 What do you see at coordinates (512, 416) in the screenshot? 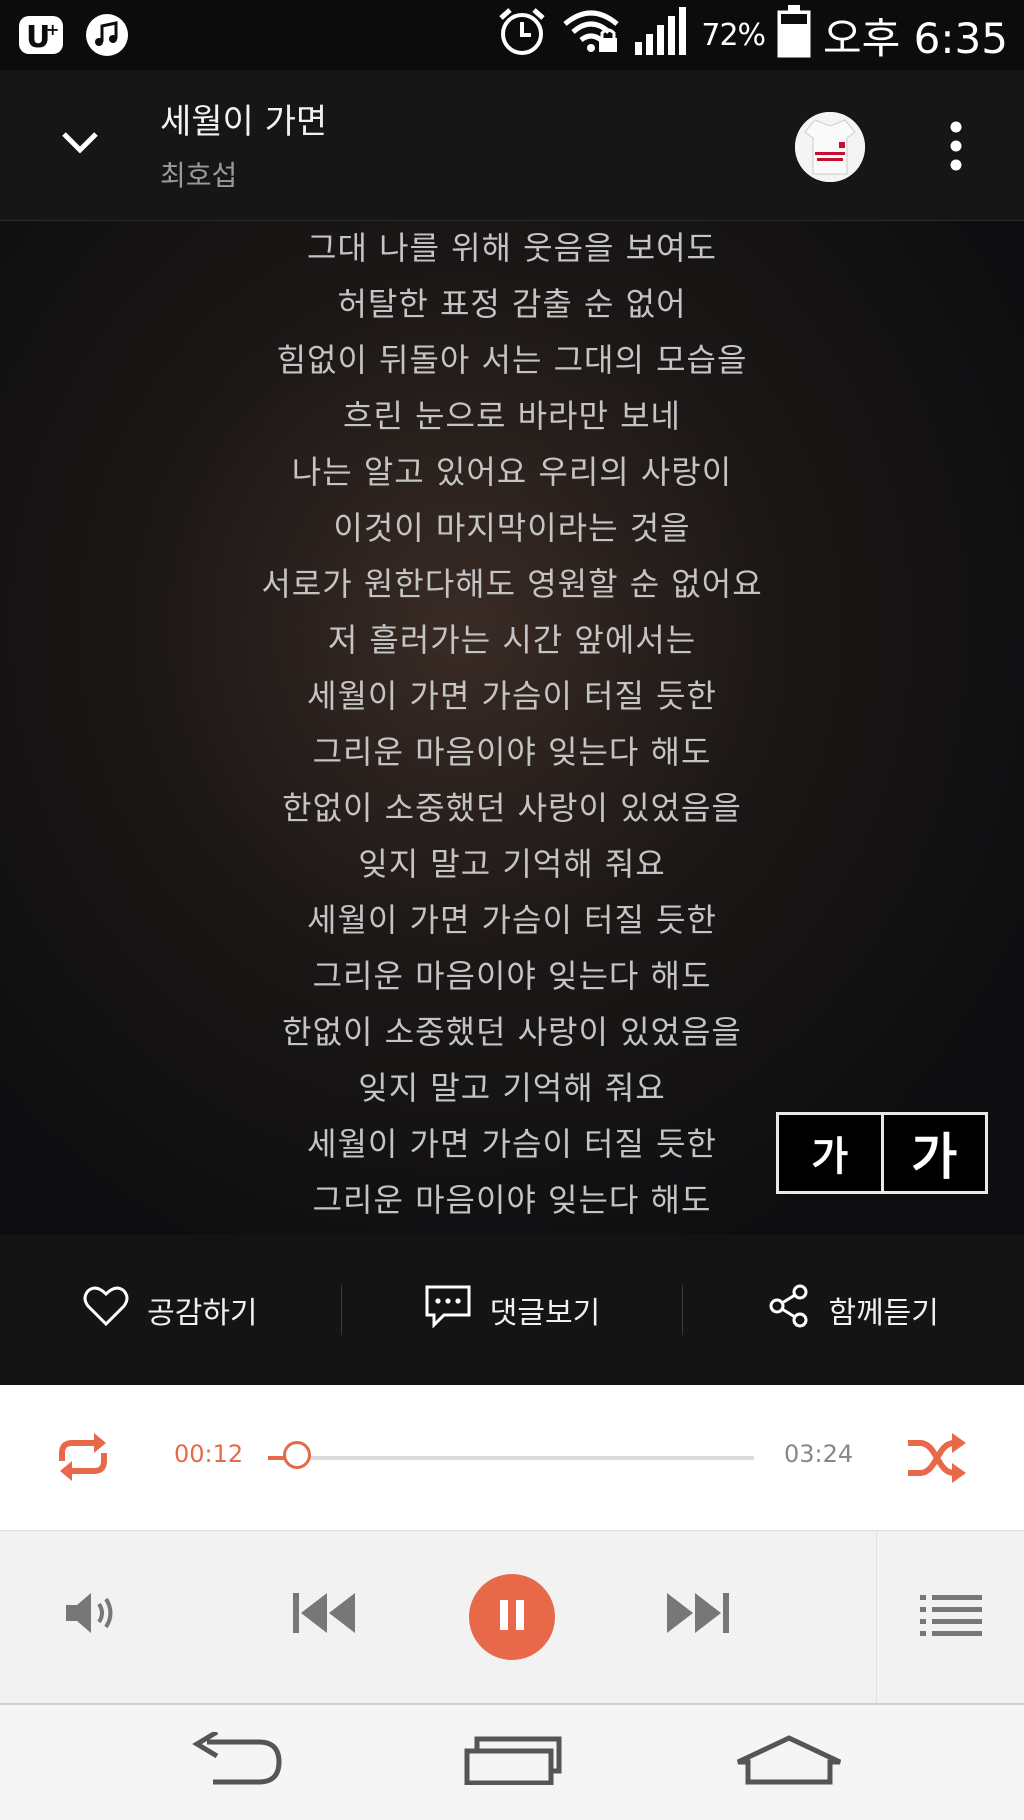
I see `lyric-line: 흐린 눈으로 바라만 보네` at bounding box center [512, 416].